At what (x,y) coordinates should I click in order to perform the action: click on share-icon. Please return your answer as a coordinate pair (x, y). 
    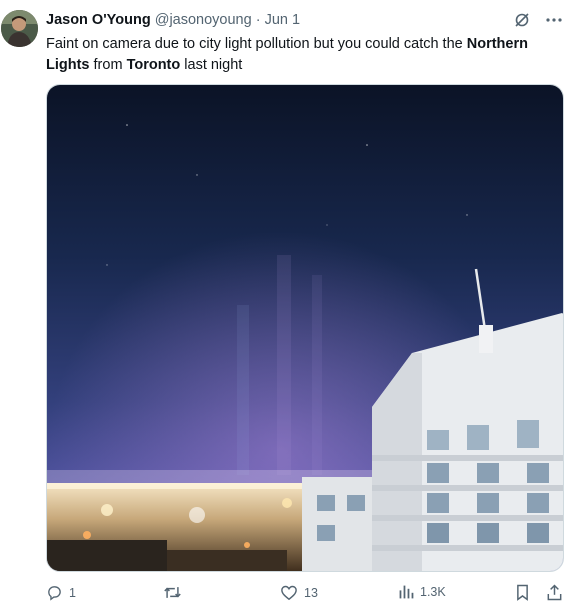
    Looking at the image, I should click on (554, 592).